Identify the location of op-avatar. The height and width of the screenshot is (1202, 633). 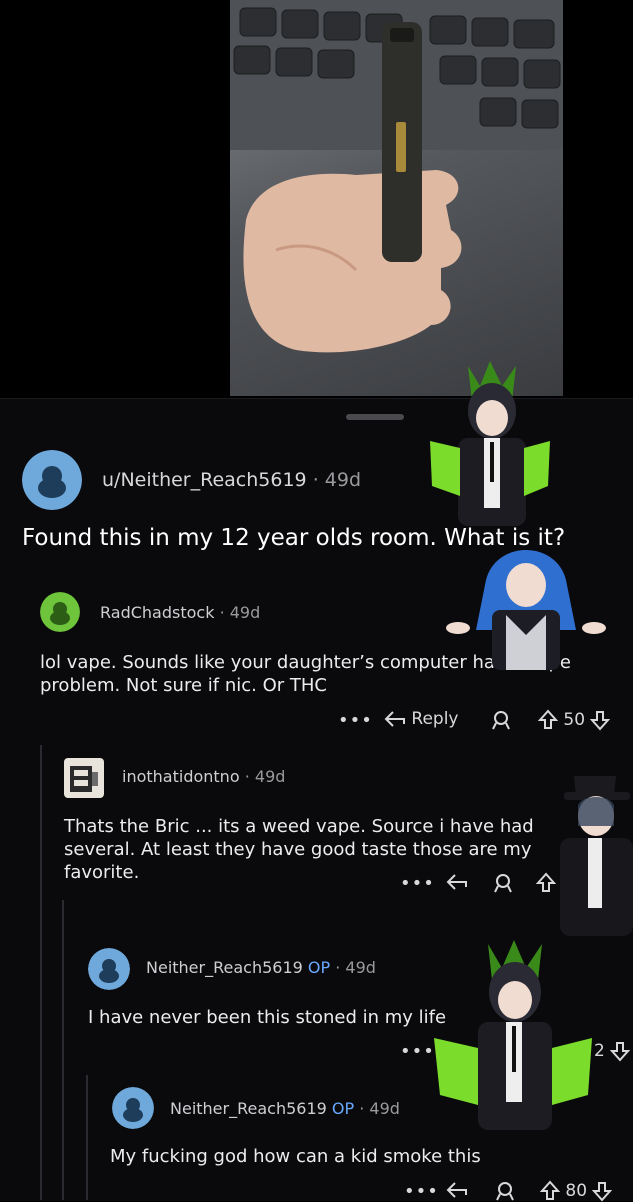
(52, 480).